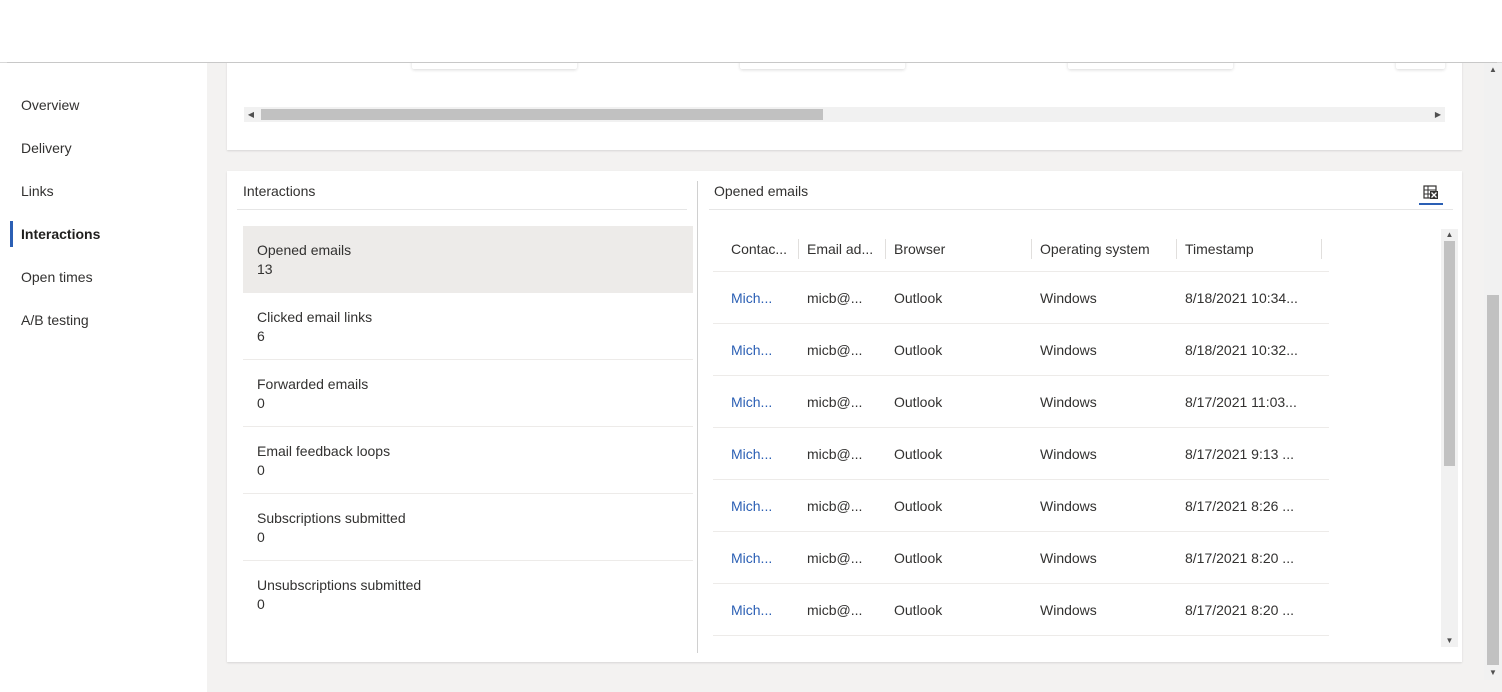 The image size is (1502, 692). I want to click on metric-subscriptions-submitted: Subscriptions submitted 0, so click(468, 527).